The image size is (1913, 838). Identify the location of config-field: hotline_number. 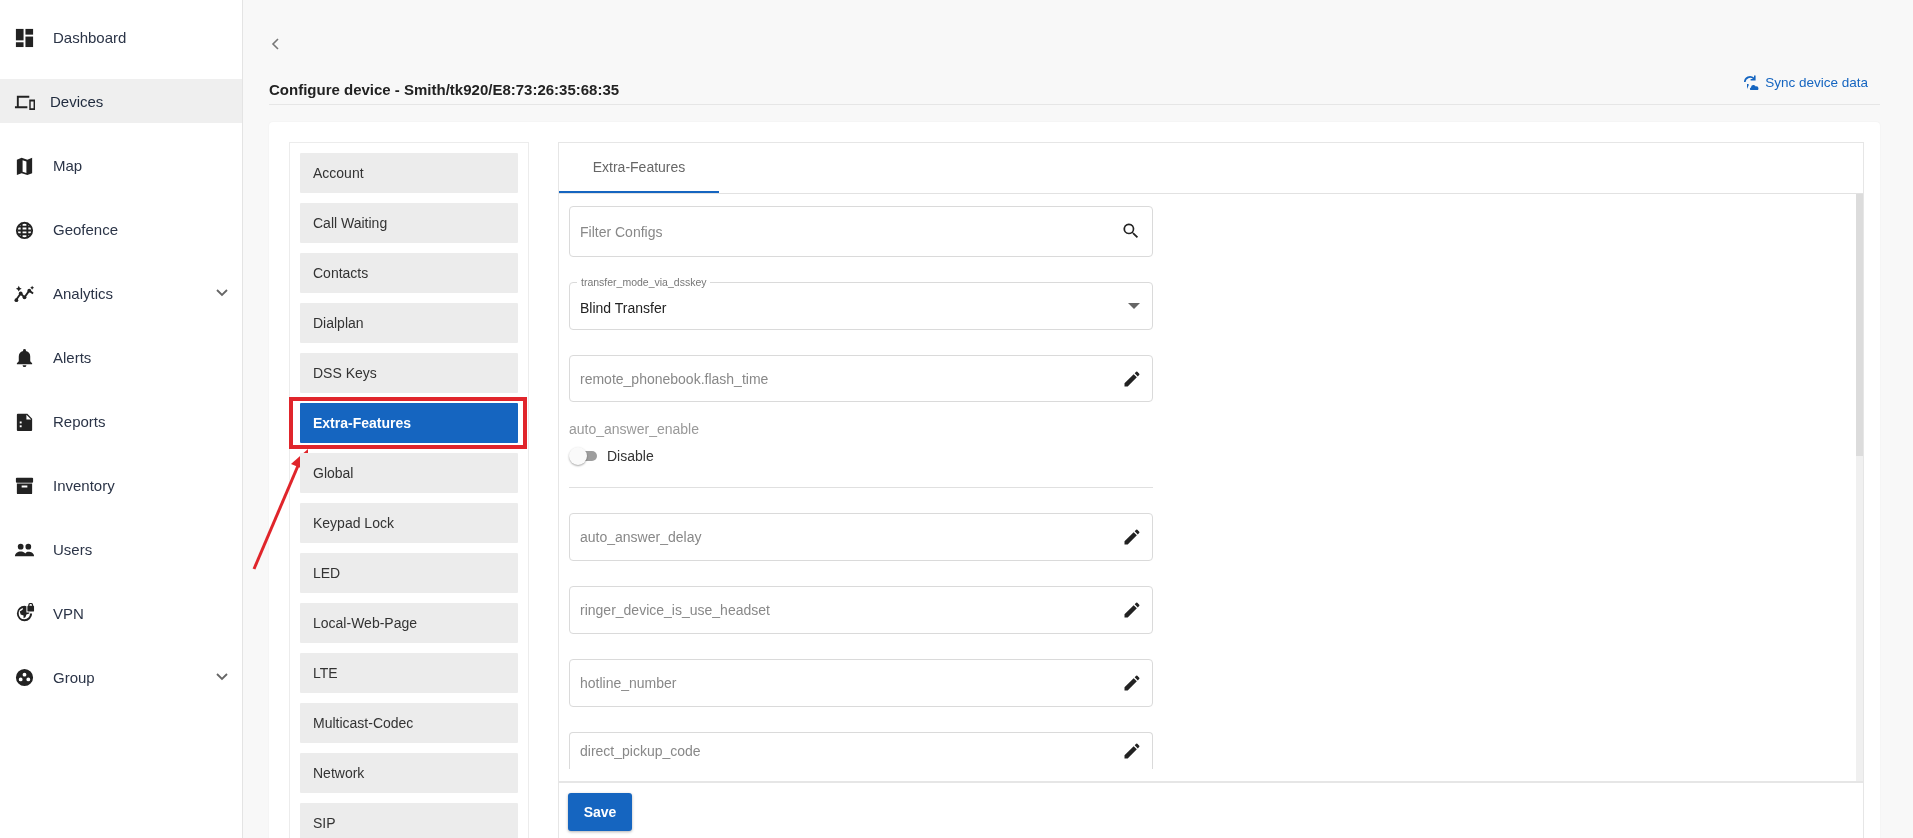
(861, 682).